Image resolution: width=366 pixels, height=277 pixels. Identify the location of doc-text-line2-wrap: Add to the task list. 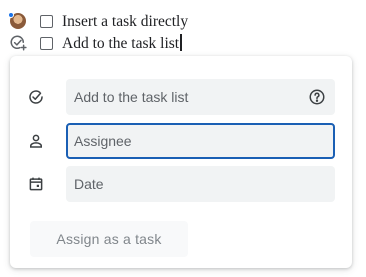
(122, 44).